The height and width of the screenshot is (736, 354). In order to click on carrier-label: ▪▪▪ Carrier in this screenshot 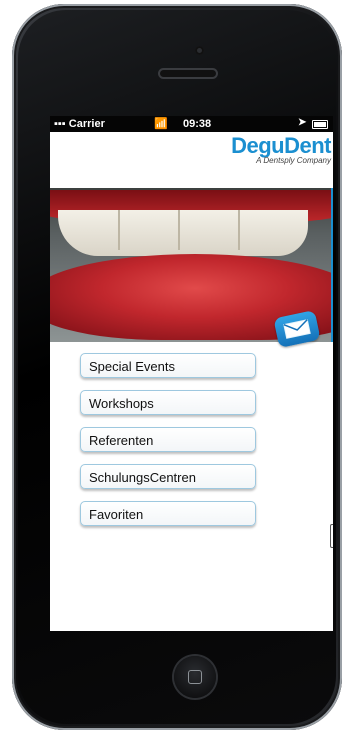, I will do `click(79, 124)`.